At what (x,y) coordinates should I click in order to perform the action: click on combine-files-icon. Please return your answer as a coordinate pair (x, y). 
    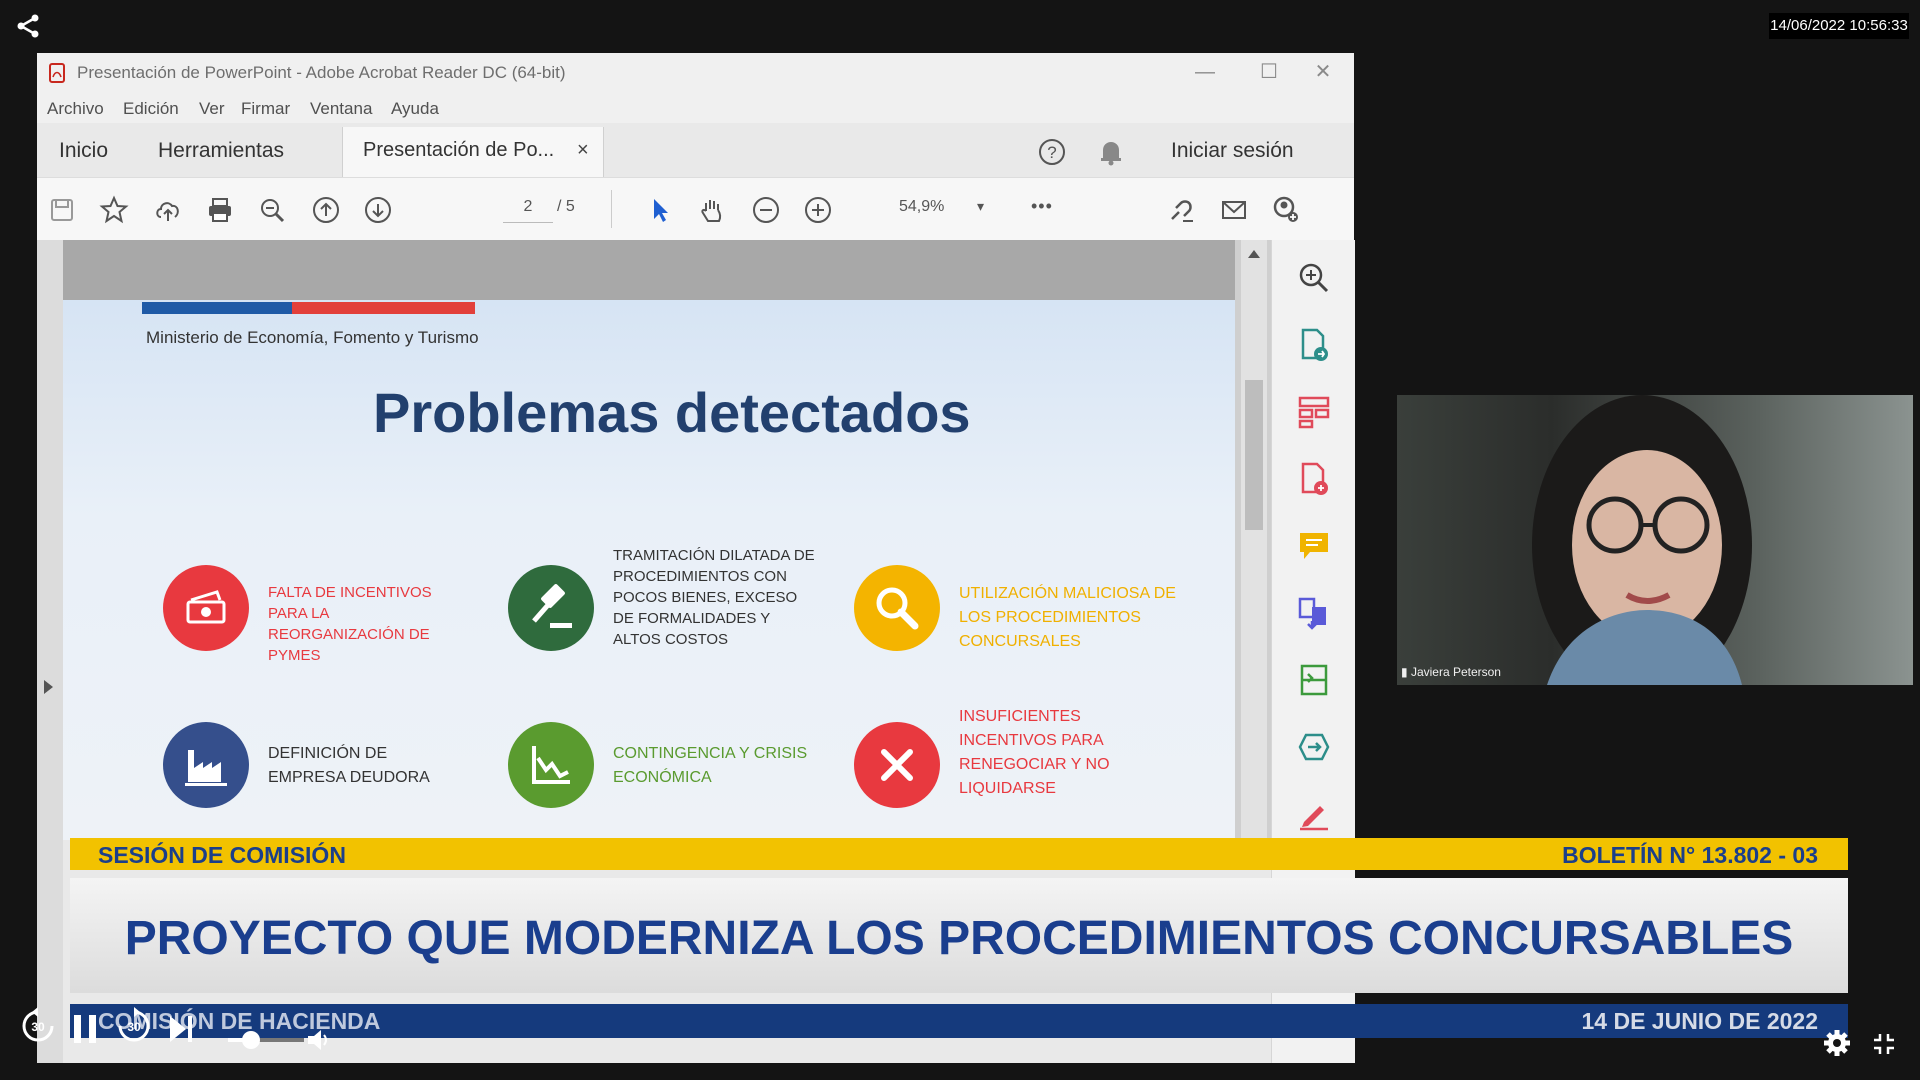
    Looking at the image, I should click on (1314, 613).